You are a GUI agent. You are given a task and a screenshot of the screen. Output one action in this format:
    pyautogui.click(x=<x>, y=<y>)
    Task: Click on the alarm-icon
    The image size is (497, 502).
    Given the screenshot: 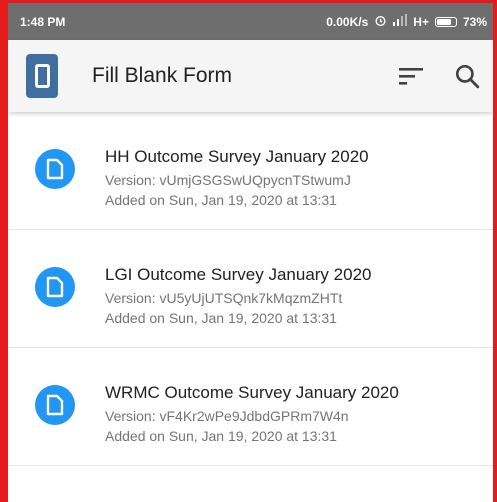 What is the action you would take?
    pyautogui.click(x=380, y=22)
    